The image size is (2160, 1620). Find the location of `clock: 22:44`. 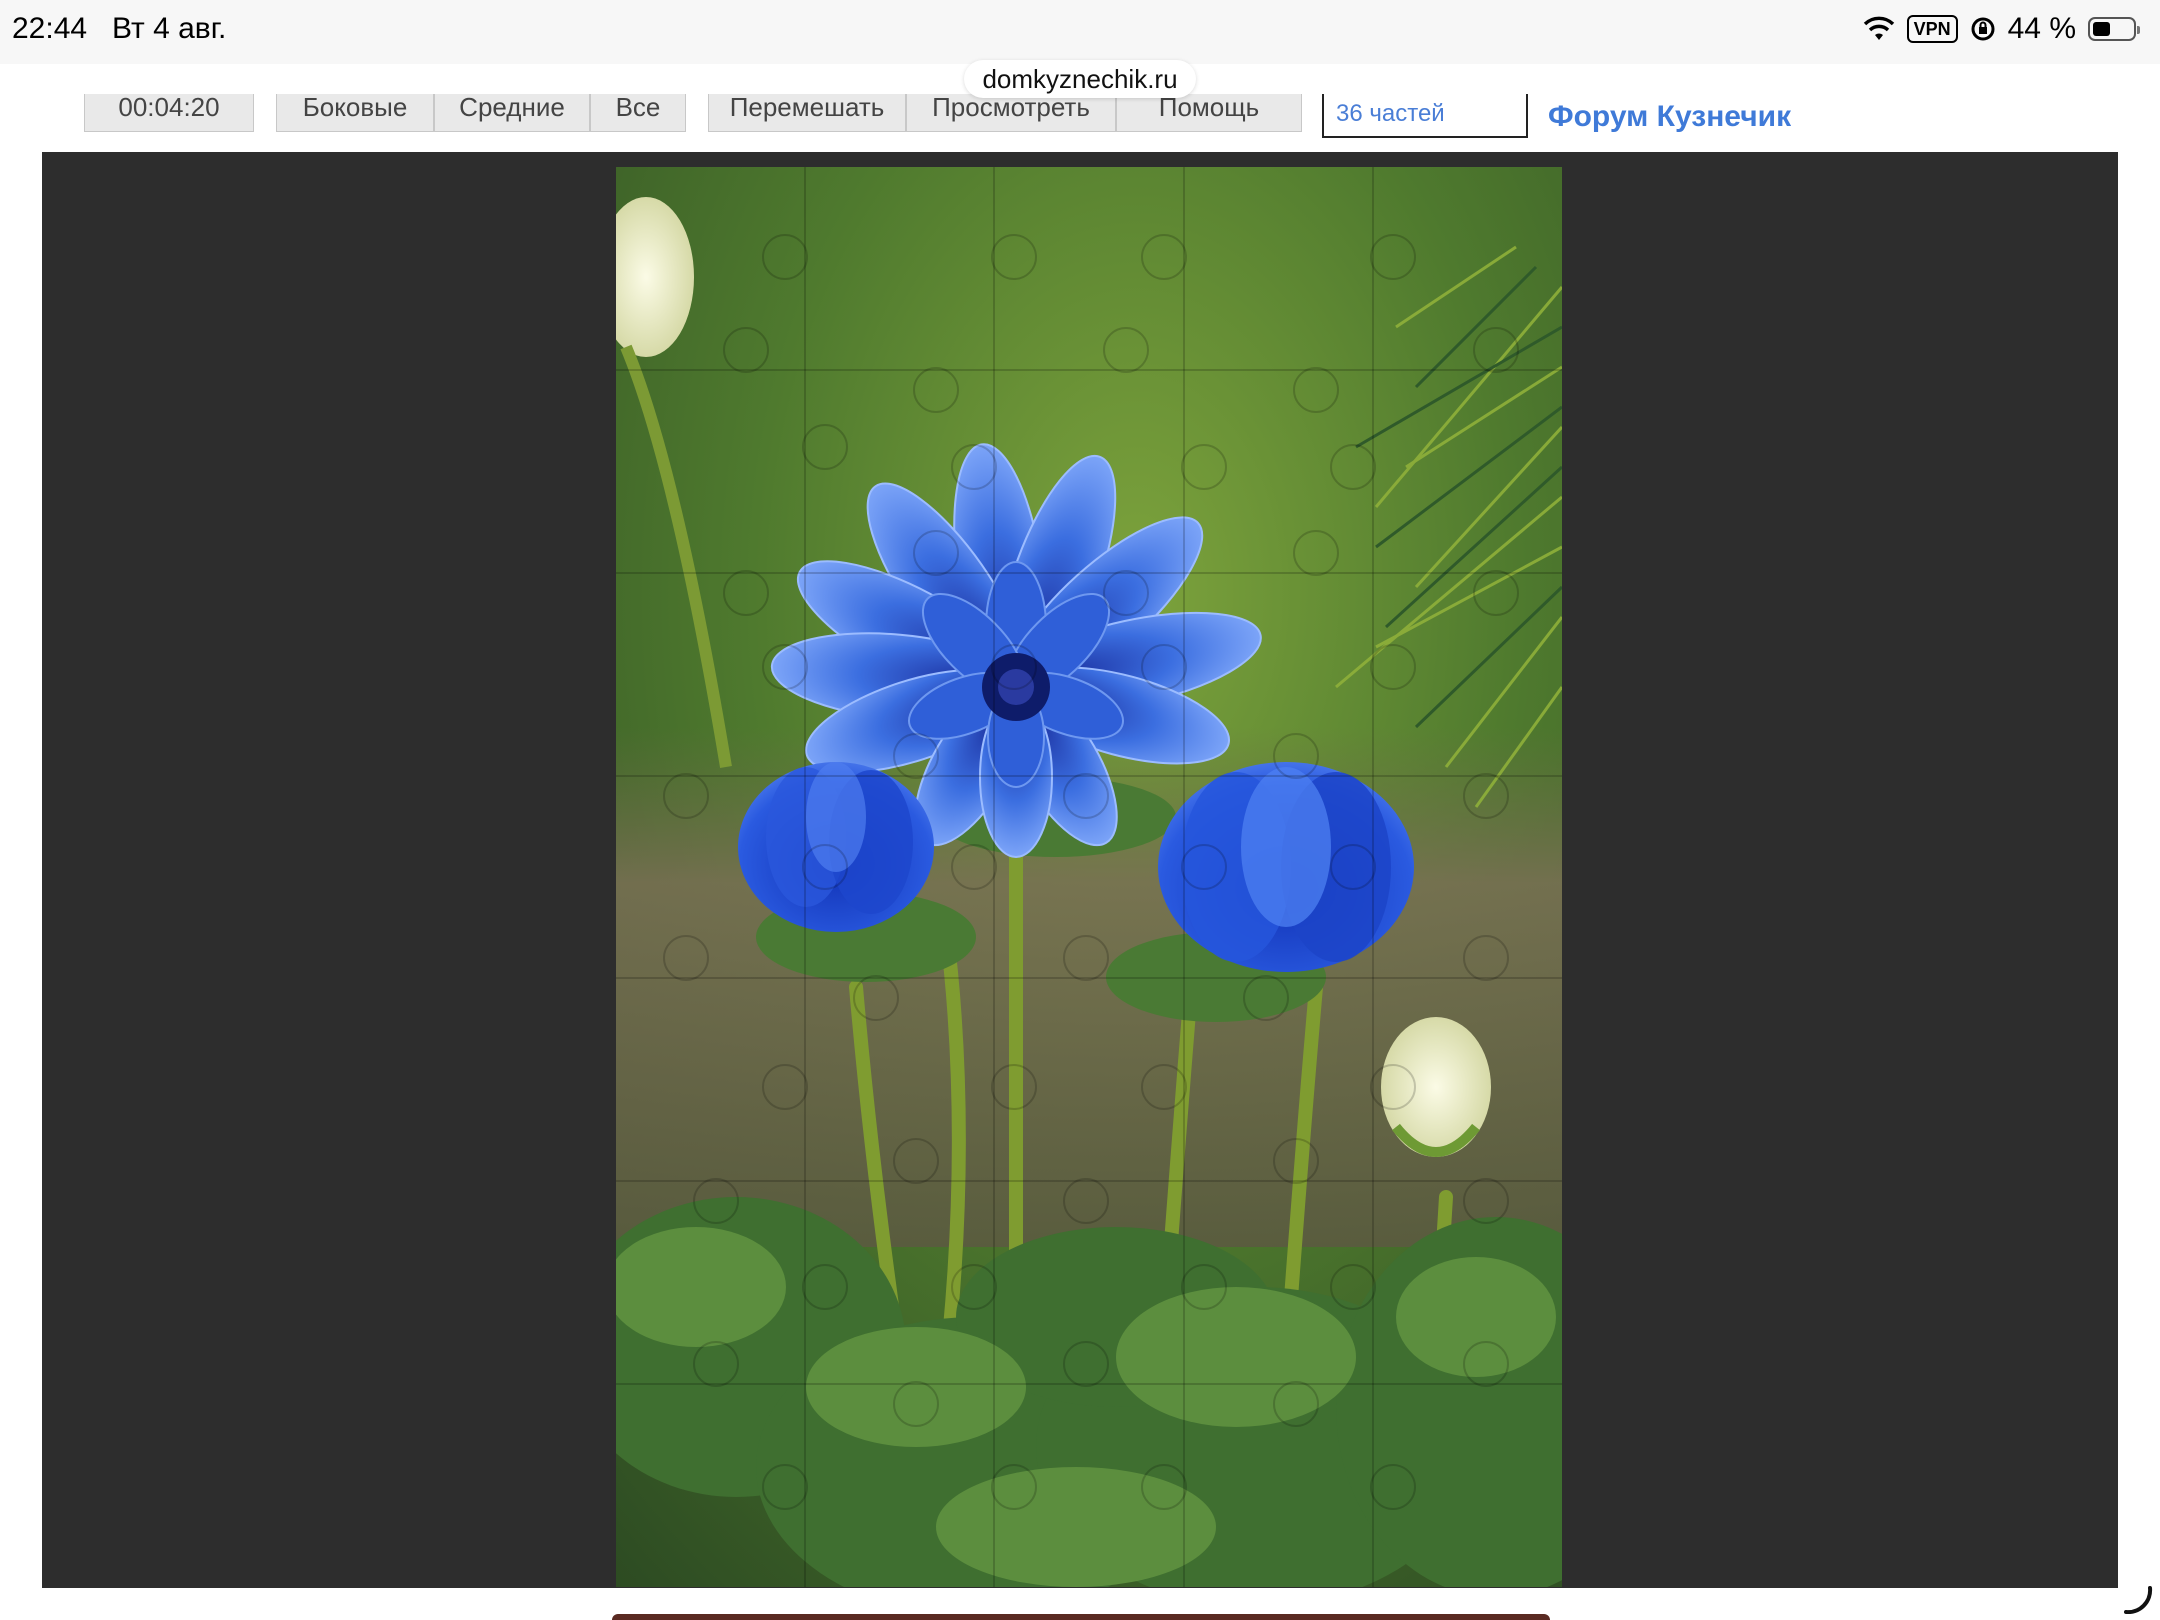

clock: 22:44 is located at coordinates (50, 28).